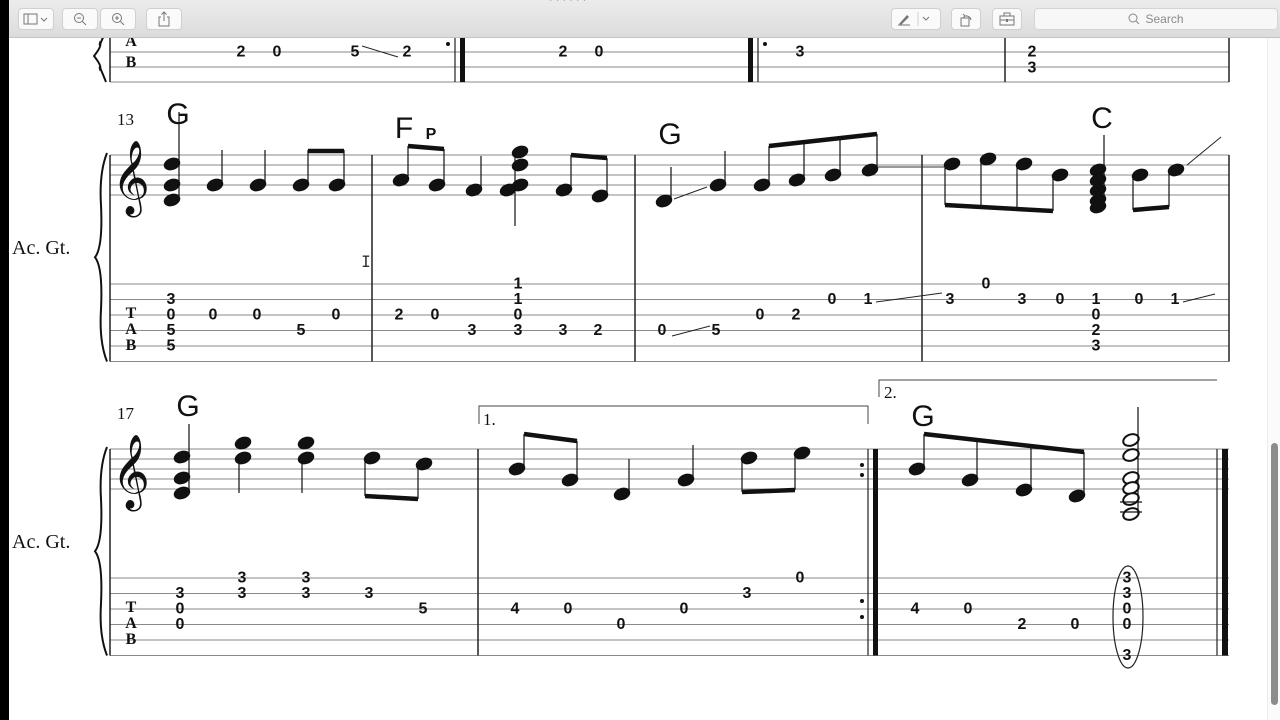  What do you see at coordinates (1102, 118) in the screenshot?
I see `chord-symbol: C` at bounding box center [1102, 118].